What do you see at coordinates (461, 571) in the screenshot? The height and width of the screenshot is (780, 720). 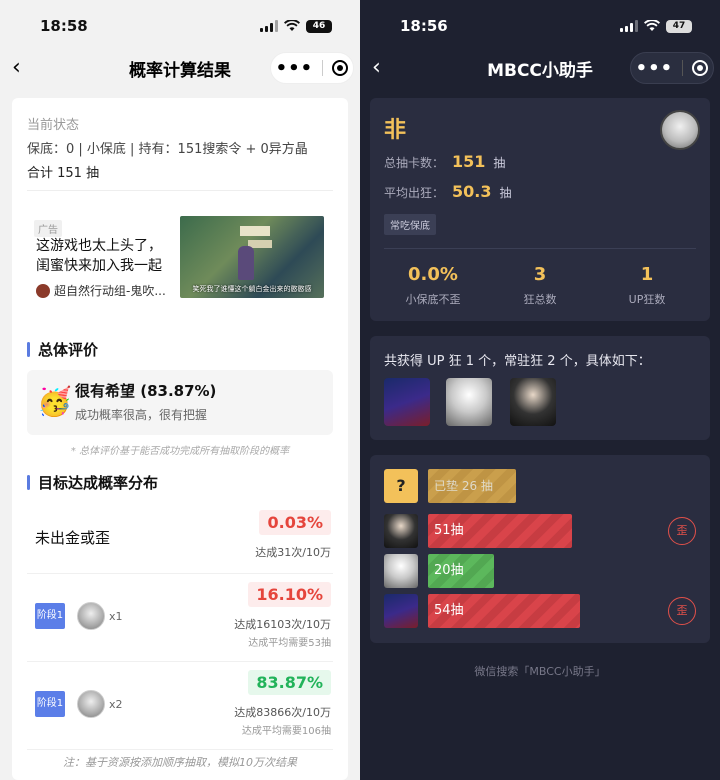 I see `pull-bar: 20抽` at bounding box center [461, 571].